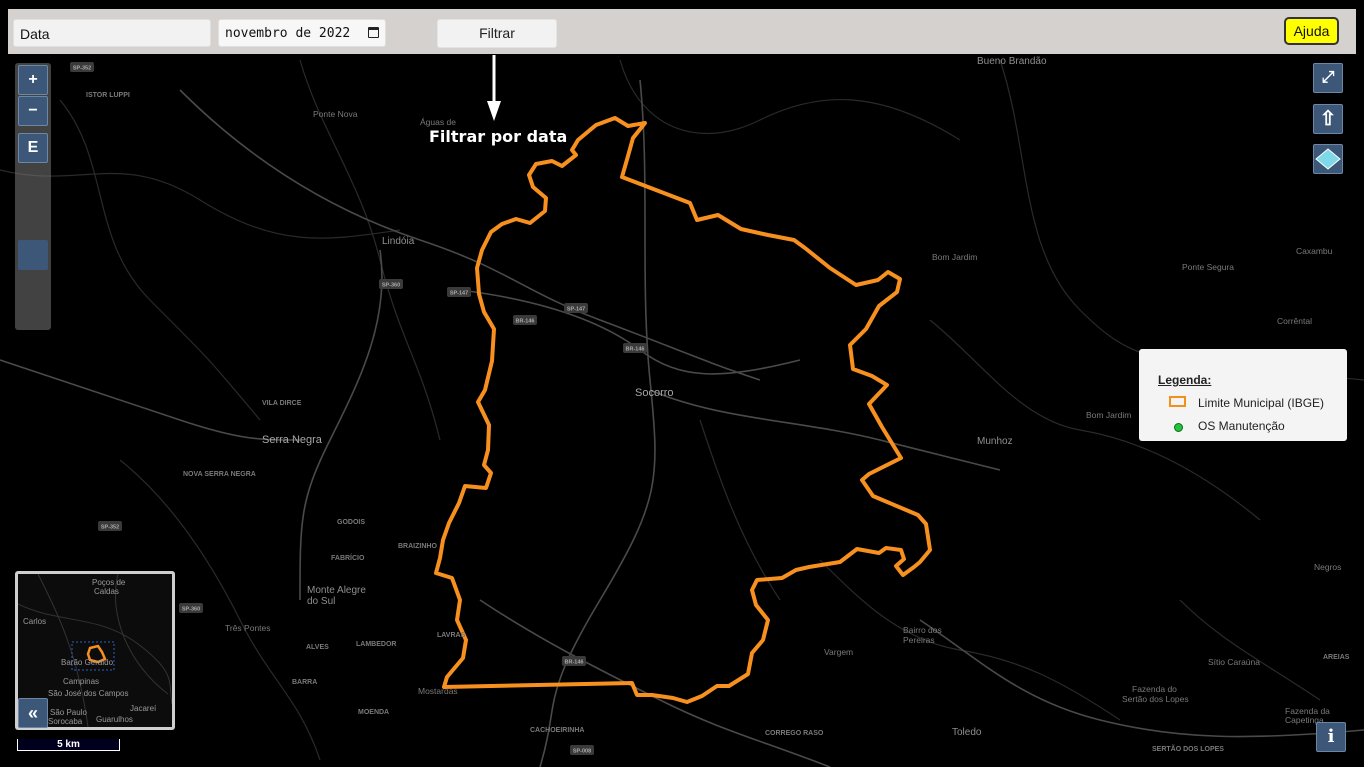 The width and height of the screenshot is (1364, 767). I want to click on place-label: Munhoz, so click(995, 441).